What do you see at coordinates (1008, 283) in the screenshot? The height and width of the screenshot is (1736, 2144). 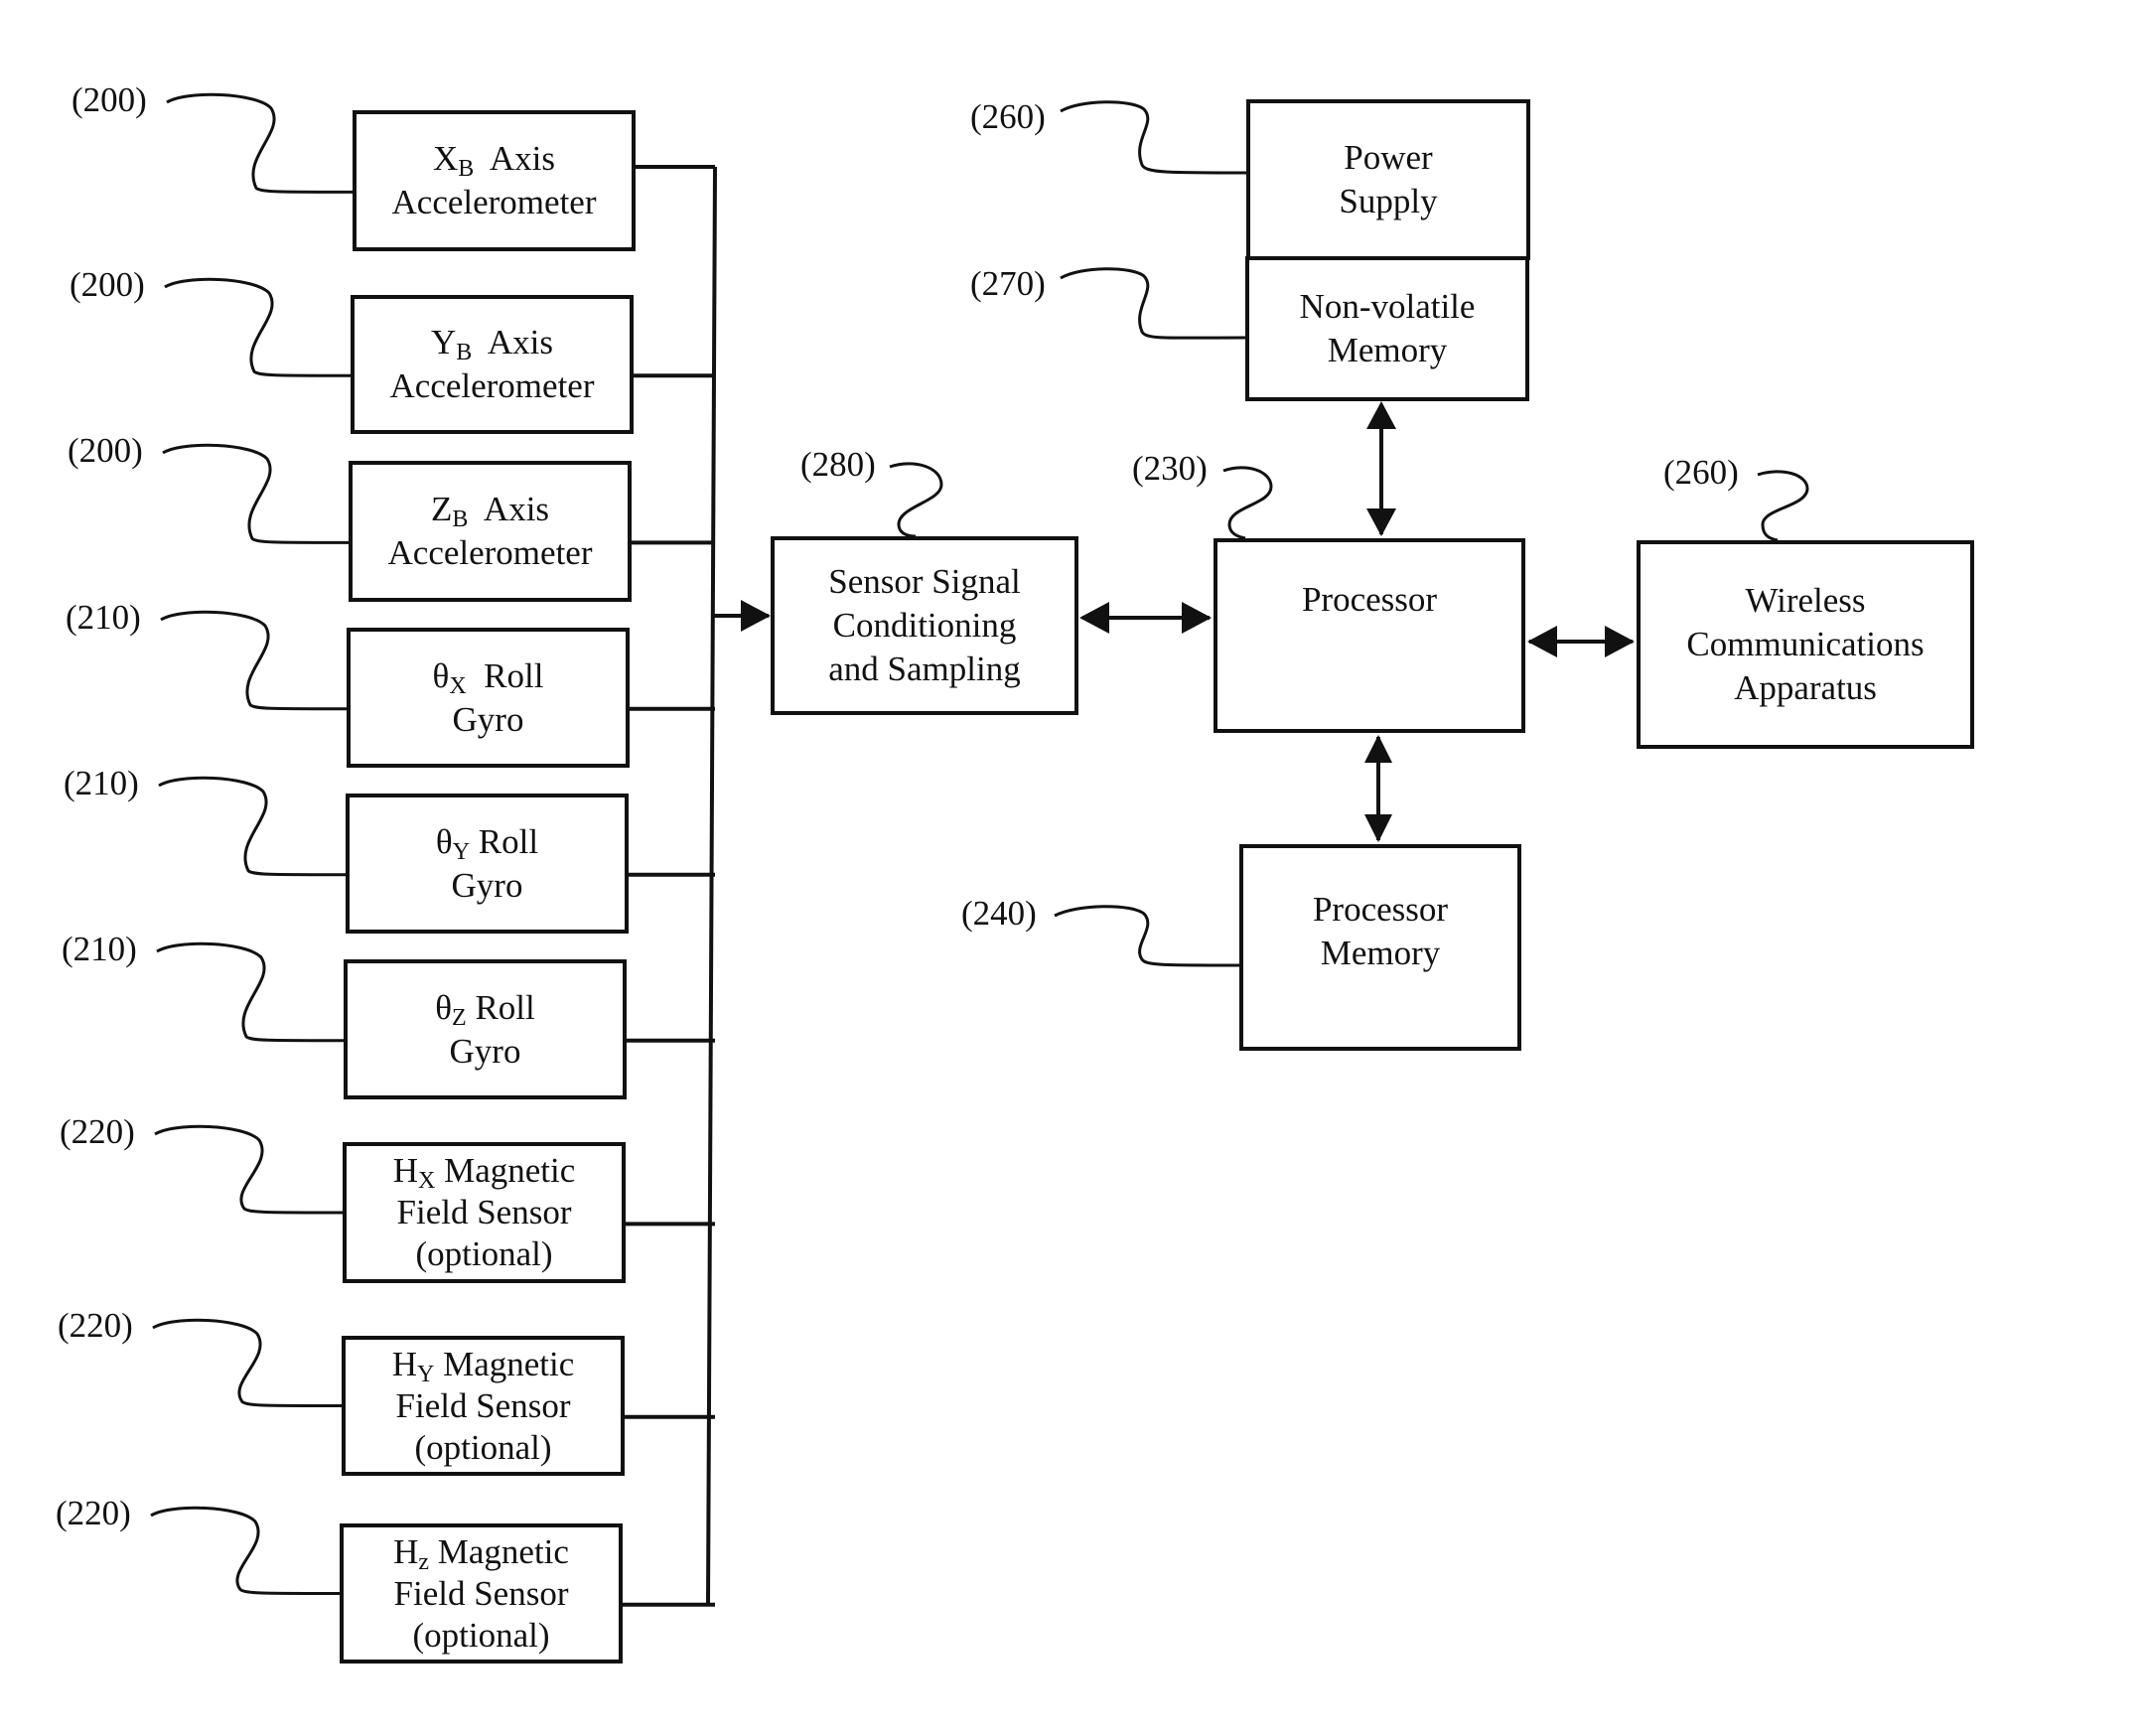 I see `nvm-ref-label: (270)` at bounding box center [1008, 283].